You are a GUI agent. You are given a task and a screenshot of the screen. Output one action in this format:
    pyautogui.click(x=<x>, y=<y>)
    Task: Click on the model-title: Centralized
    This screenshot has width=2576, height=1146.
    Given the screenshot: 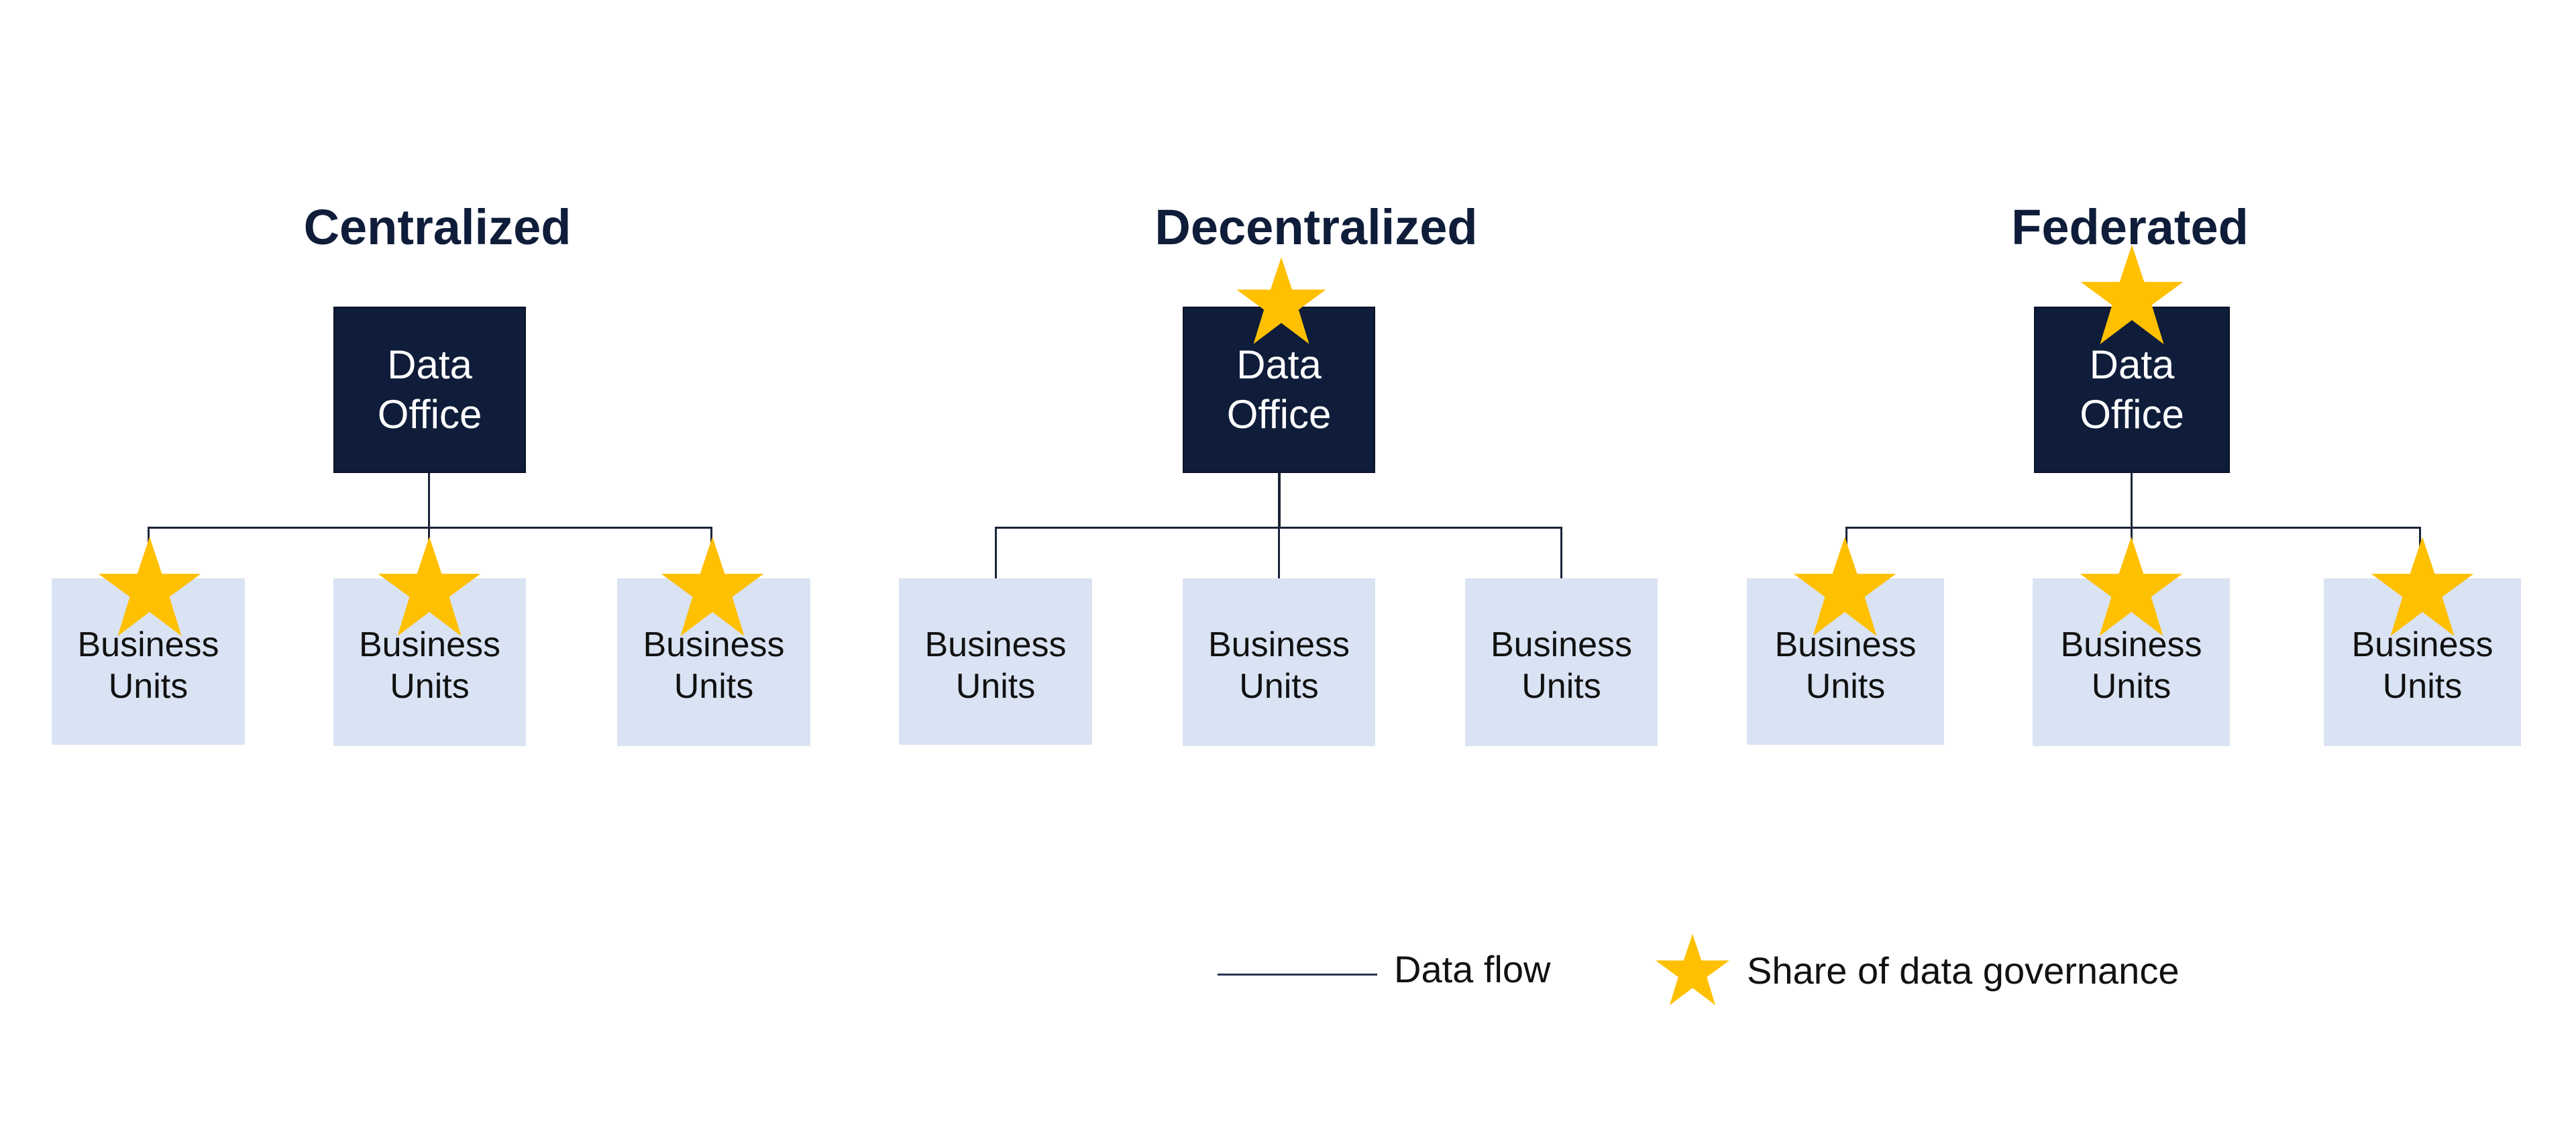 What is the action you would take?
    pyautogui.click(x=437, y=227)
    